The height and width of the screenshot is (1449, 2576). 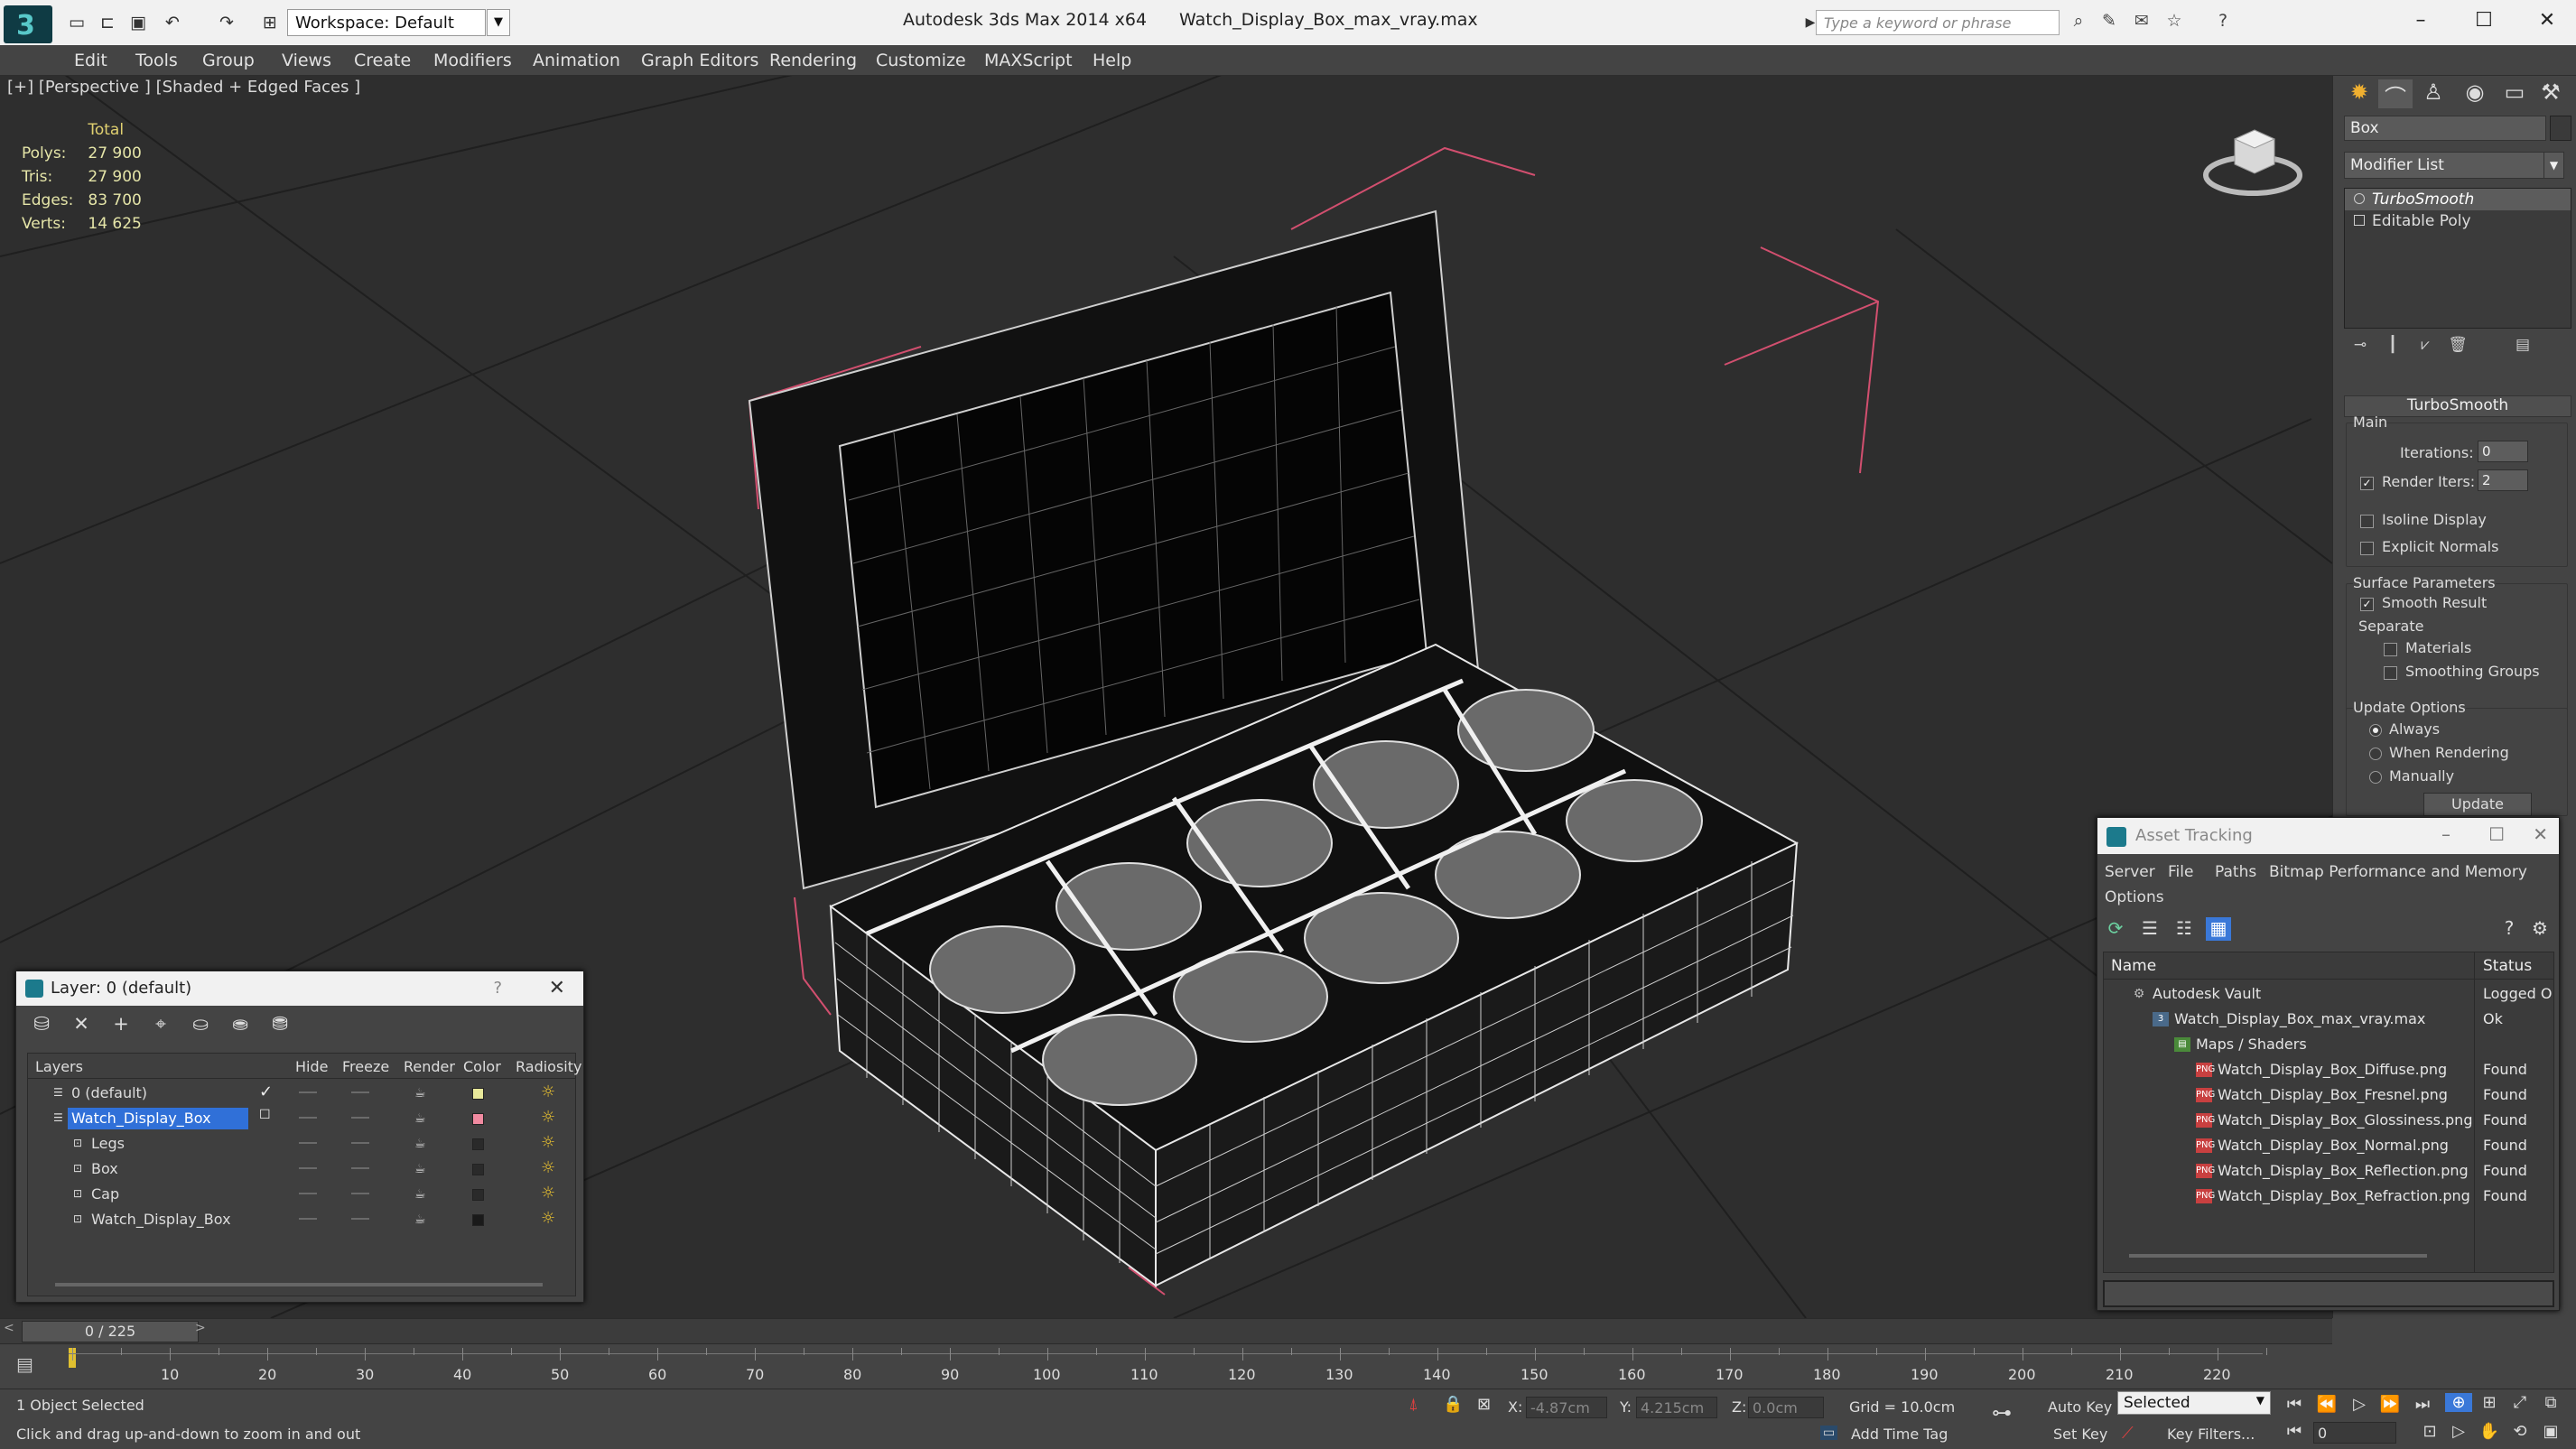 I want to click on configure-sets-icon: ▤, so click(x=2522, y=348).